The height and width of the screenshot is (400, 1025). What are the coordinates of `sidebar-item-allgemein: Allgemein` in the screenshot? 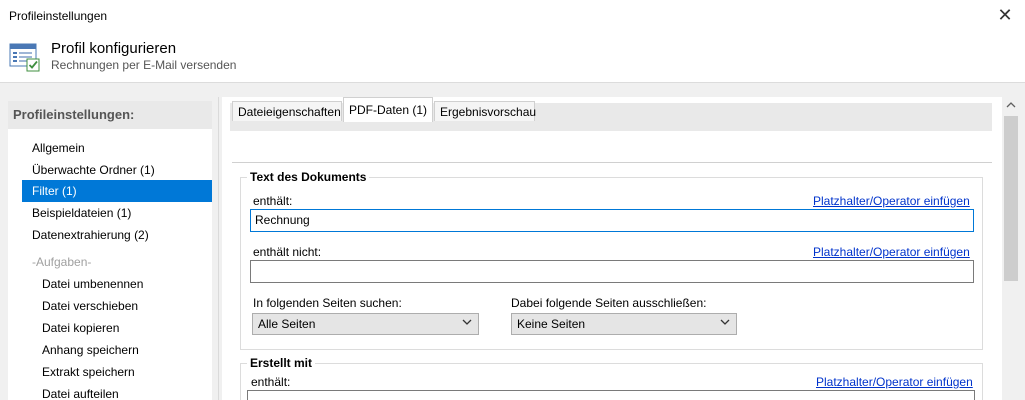 It's located at (117, 148).